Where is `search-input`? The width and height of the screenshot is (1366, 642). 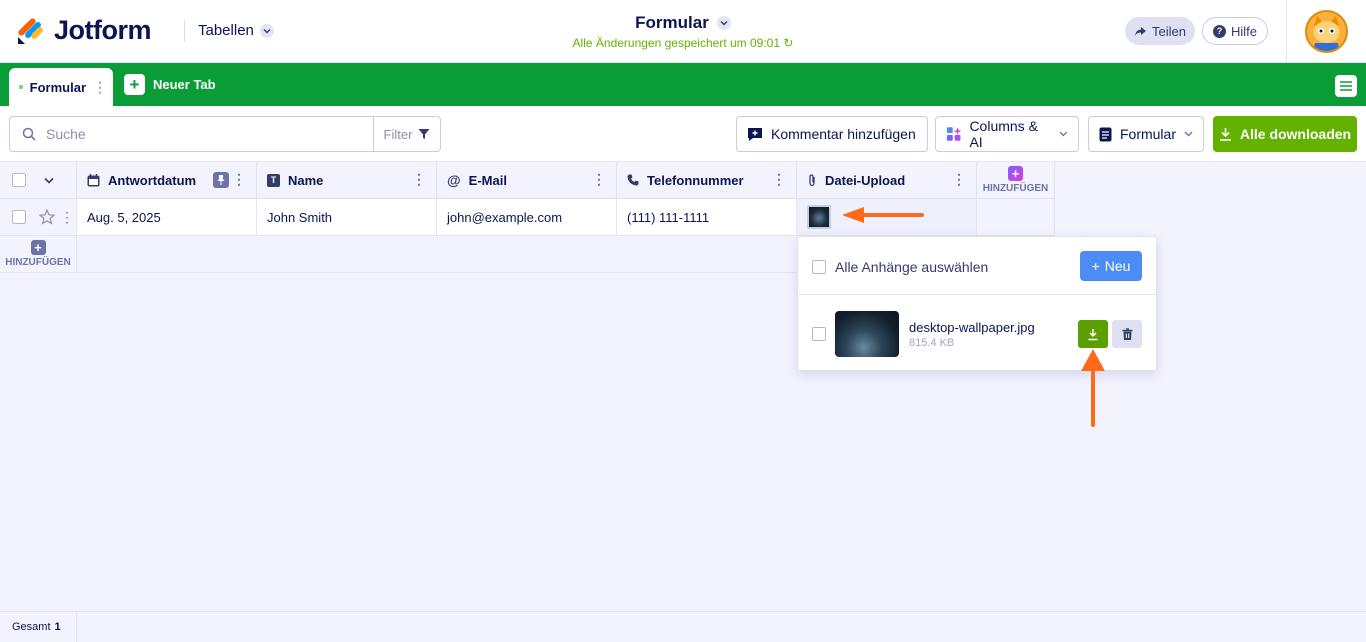
search-input is located at coordinates (196, 134).